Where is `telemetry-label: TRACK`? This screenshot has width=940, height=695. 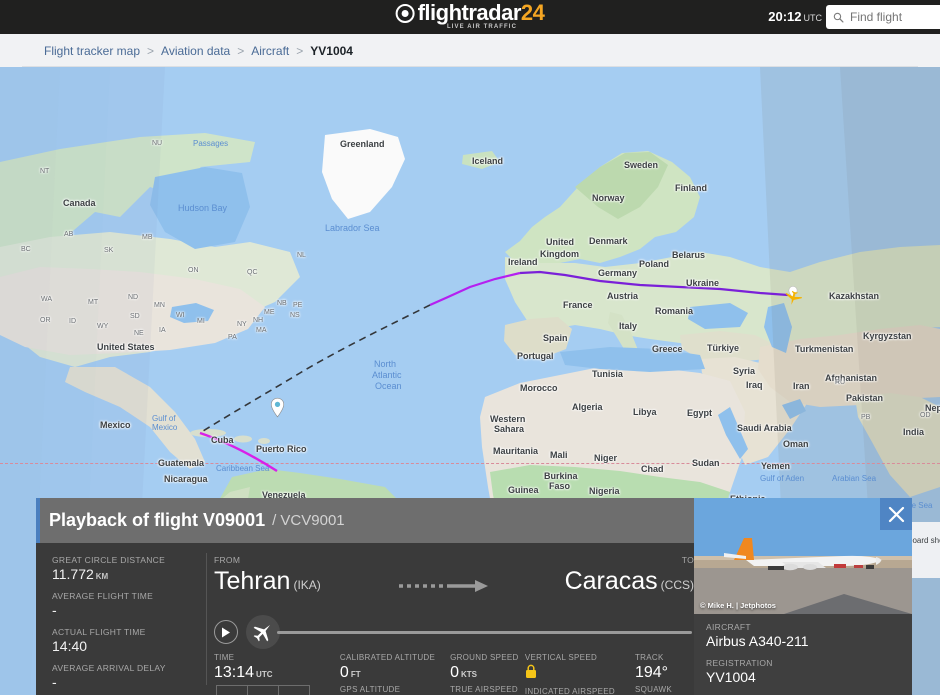
telemetry-label: TRACK is located at coordinates (649, 657).